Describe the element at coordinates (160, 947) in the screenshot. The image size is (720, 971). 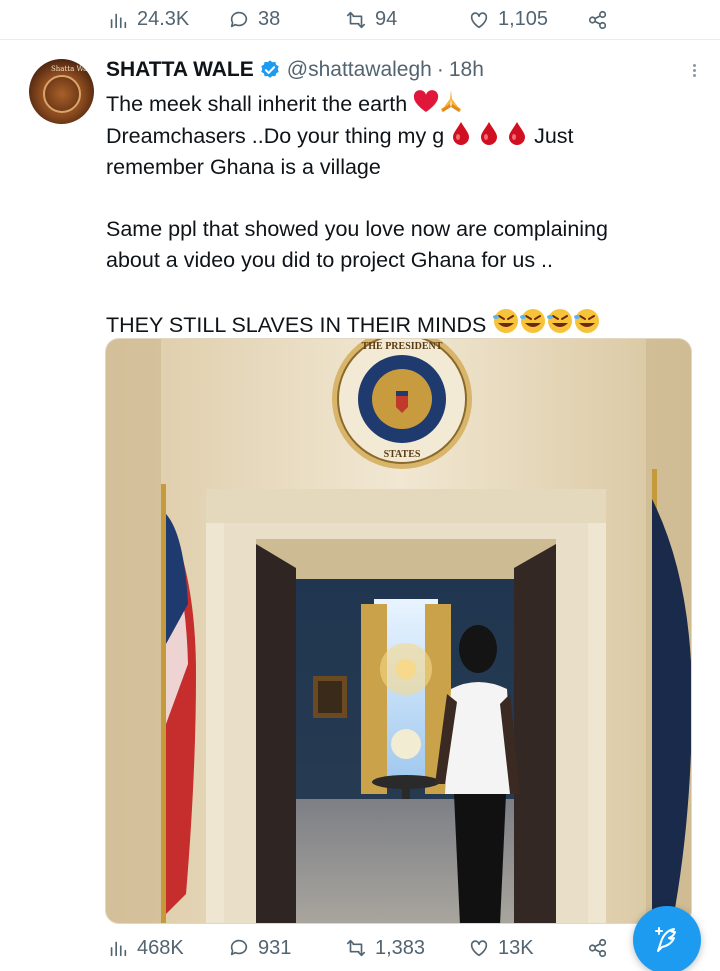
I see `views-count: 468K` at that location.